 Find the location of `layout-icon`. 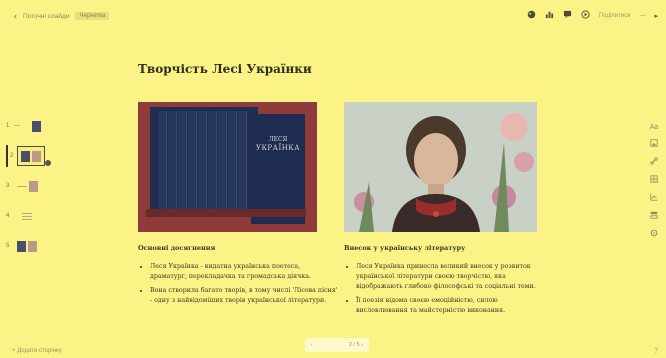

layout-icon is located at coordinates (654, 216).